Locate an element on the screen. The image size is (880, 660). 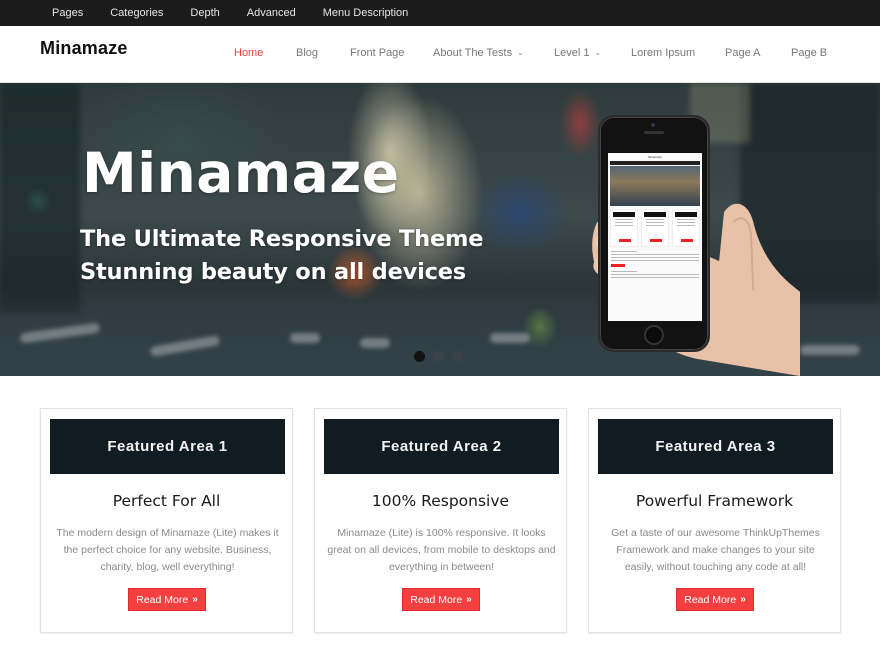
nav-item-page-a: Page A is located at coordinates (742, 53).